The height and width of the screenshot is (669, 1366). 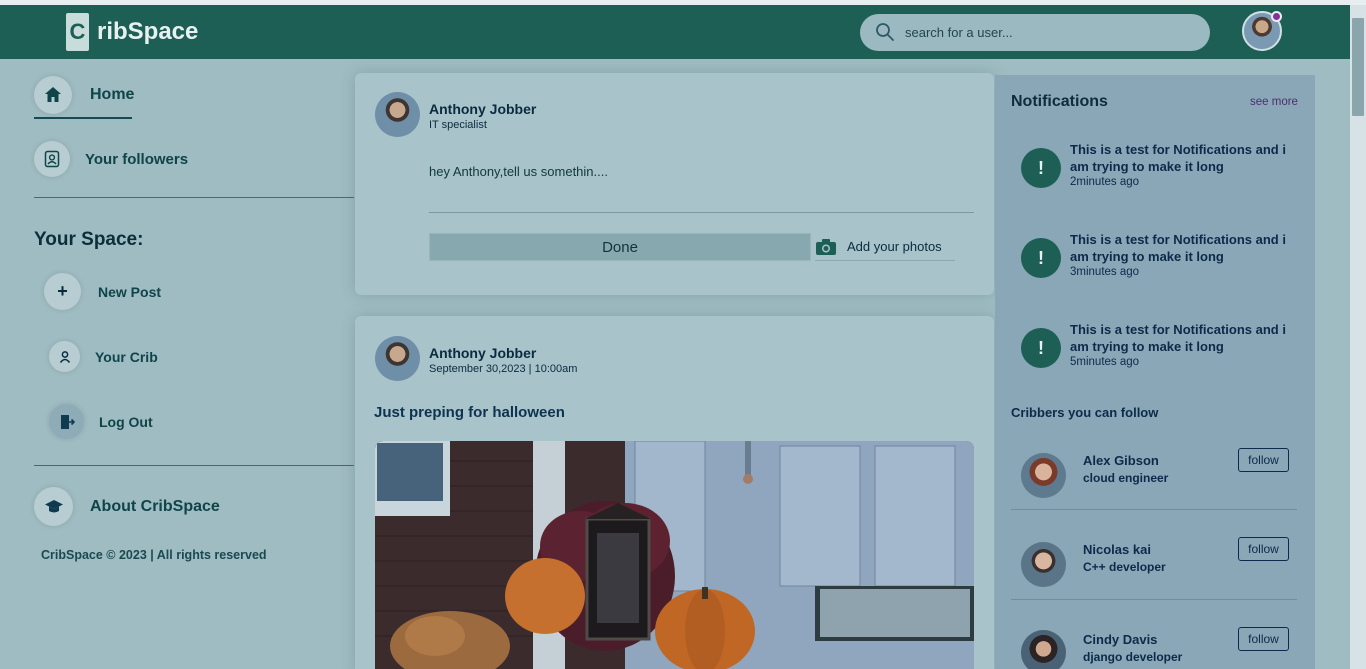 What do you see at coordinates (1276, 16) in the screenshot?
I see `online-status-dot` at bounding box center [1276, 16].